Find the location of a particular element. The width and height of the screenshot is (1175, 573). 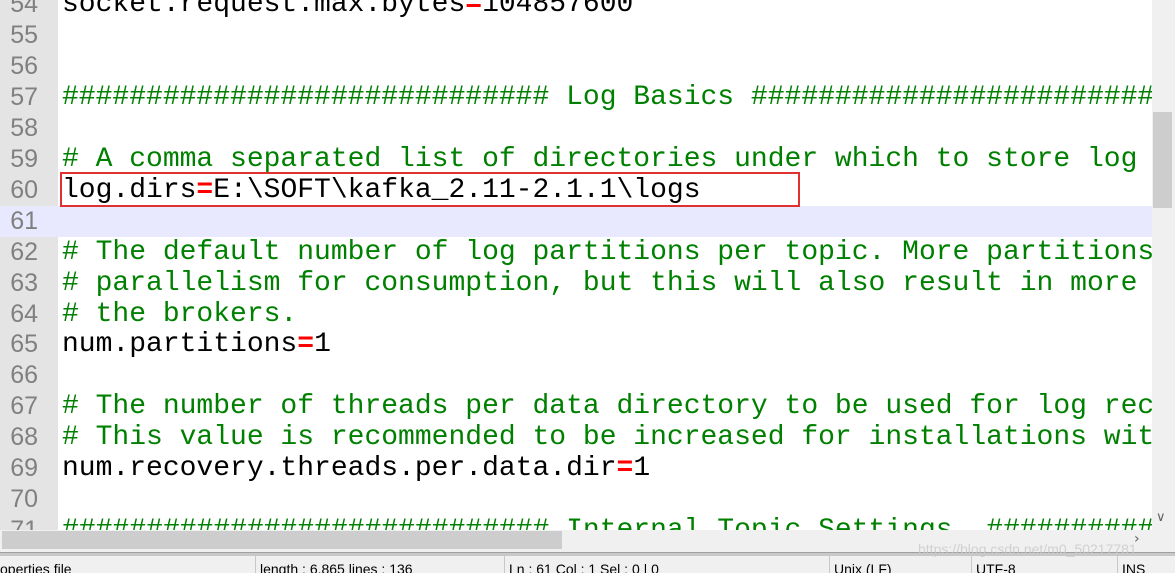

watermark: https://blog.csdn.net/m0_50217781 is located at coordinates (1027, 549).